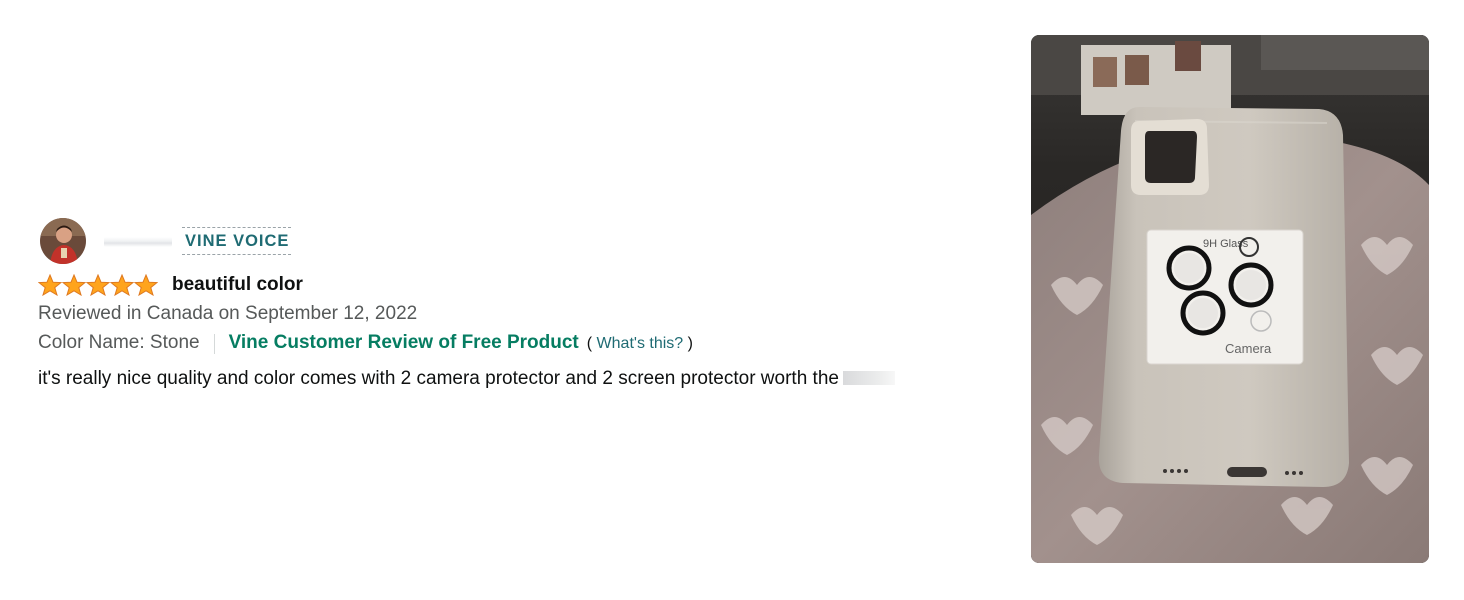  Describe the element at coordinates (868, 378) in the screenshot. I see `redacted-text` at that location.